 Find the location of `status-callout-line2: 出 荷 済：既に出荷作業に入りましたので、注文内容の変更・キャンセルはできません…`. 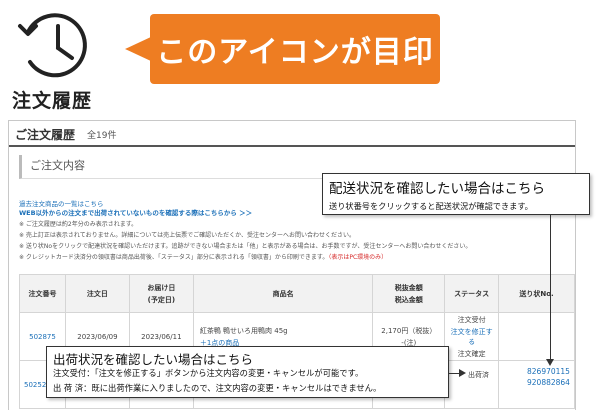

status-callout-line2: 出 荷 済：既に出荷作業に入りましたので、注文内容の変更・キャンセルはできません… is located at coordinates (217, 388).